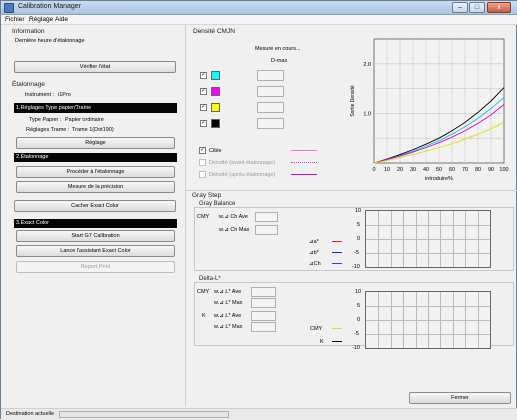 The width and height of the screenshot is (517, 420). I want to click on ch-ave-field, so click(266, 217).